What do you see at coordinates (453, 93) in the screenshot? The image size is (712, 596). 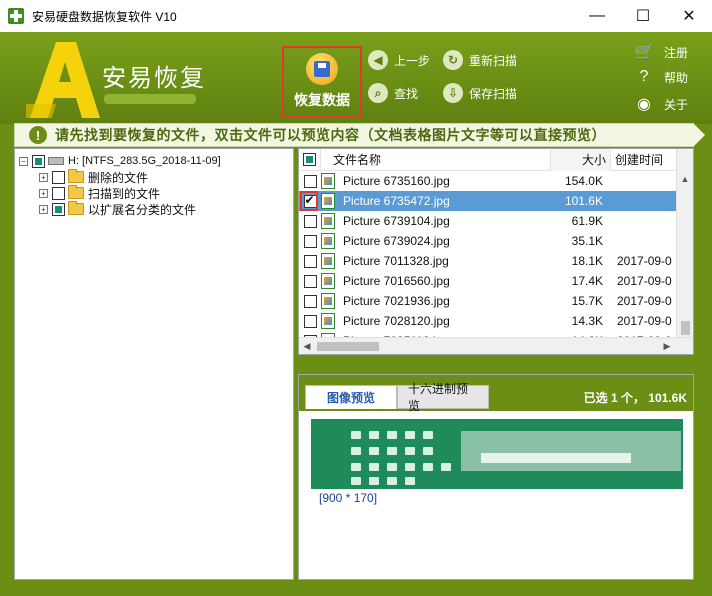 I see `save-scan-icon: ⇩` at bounding box center [453, 93].